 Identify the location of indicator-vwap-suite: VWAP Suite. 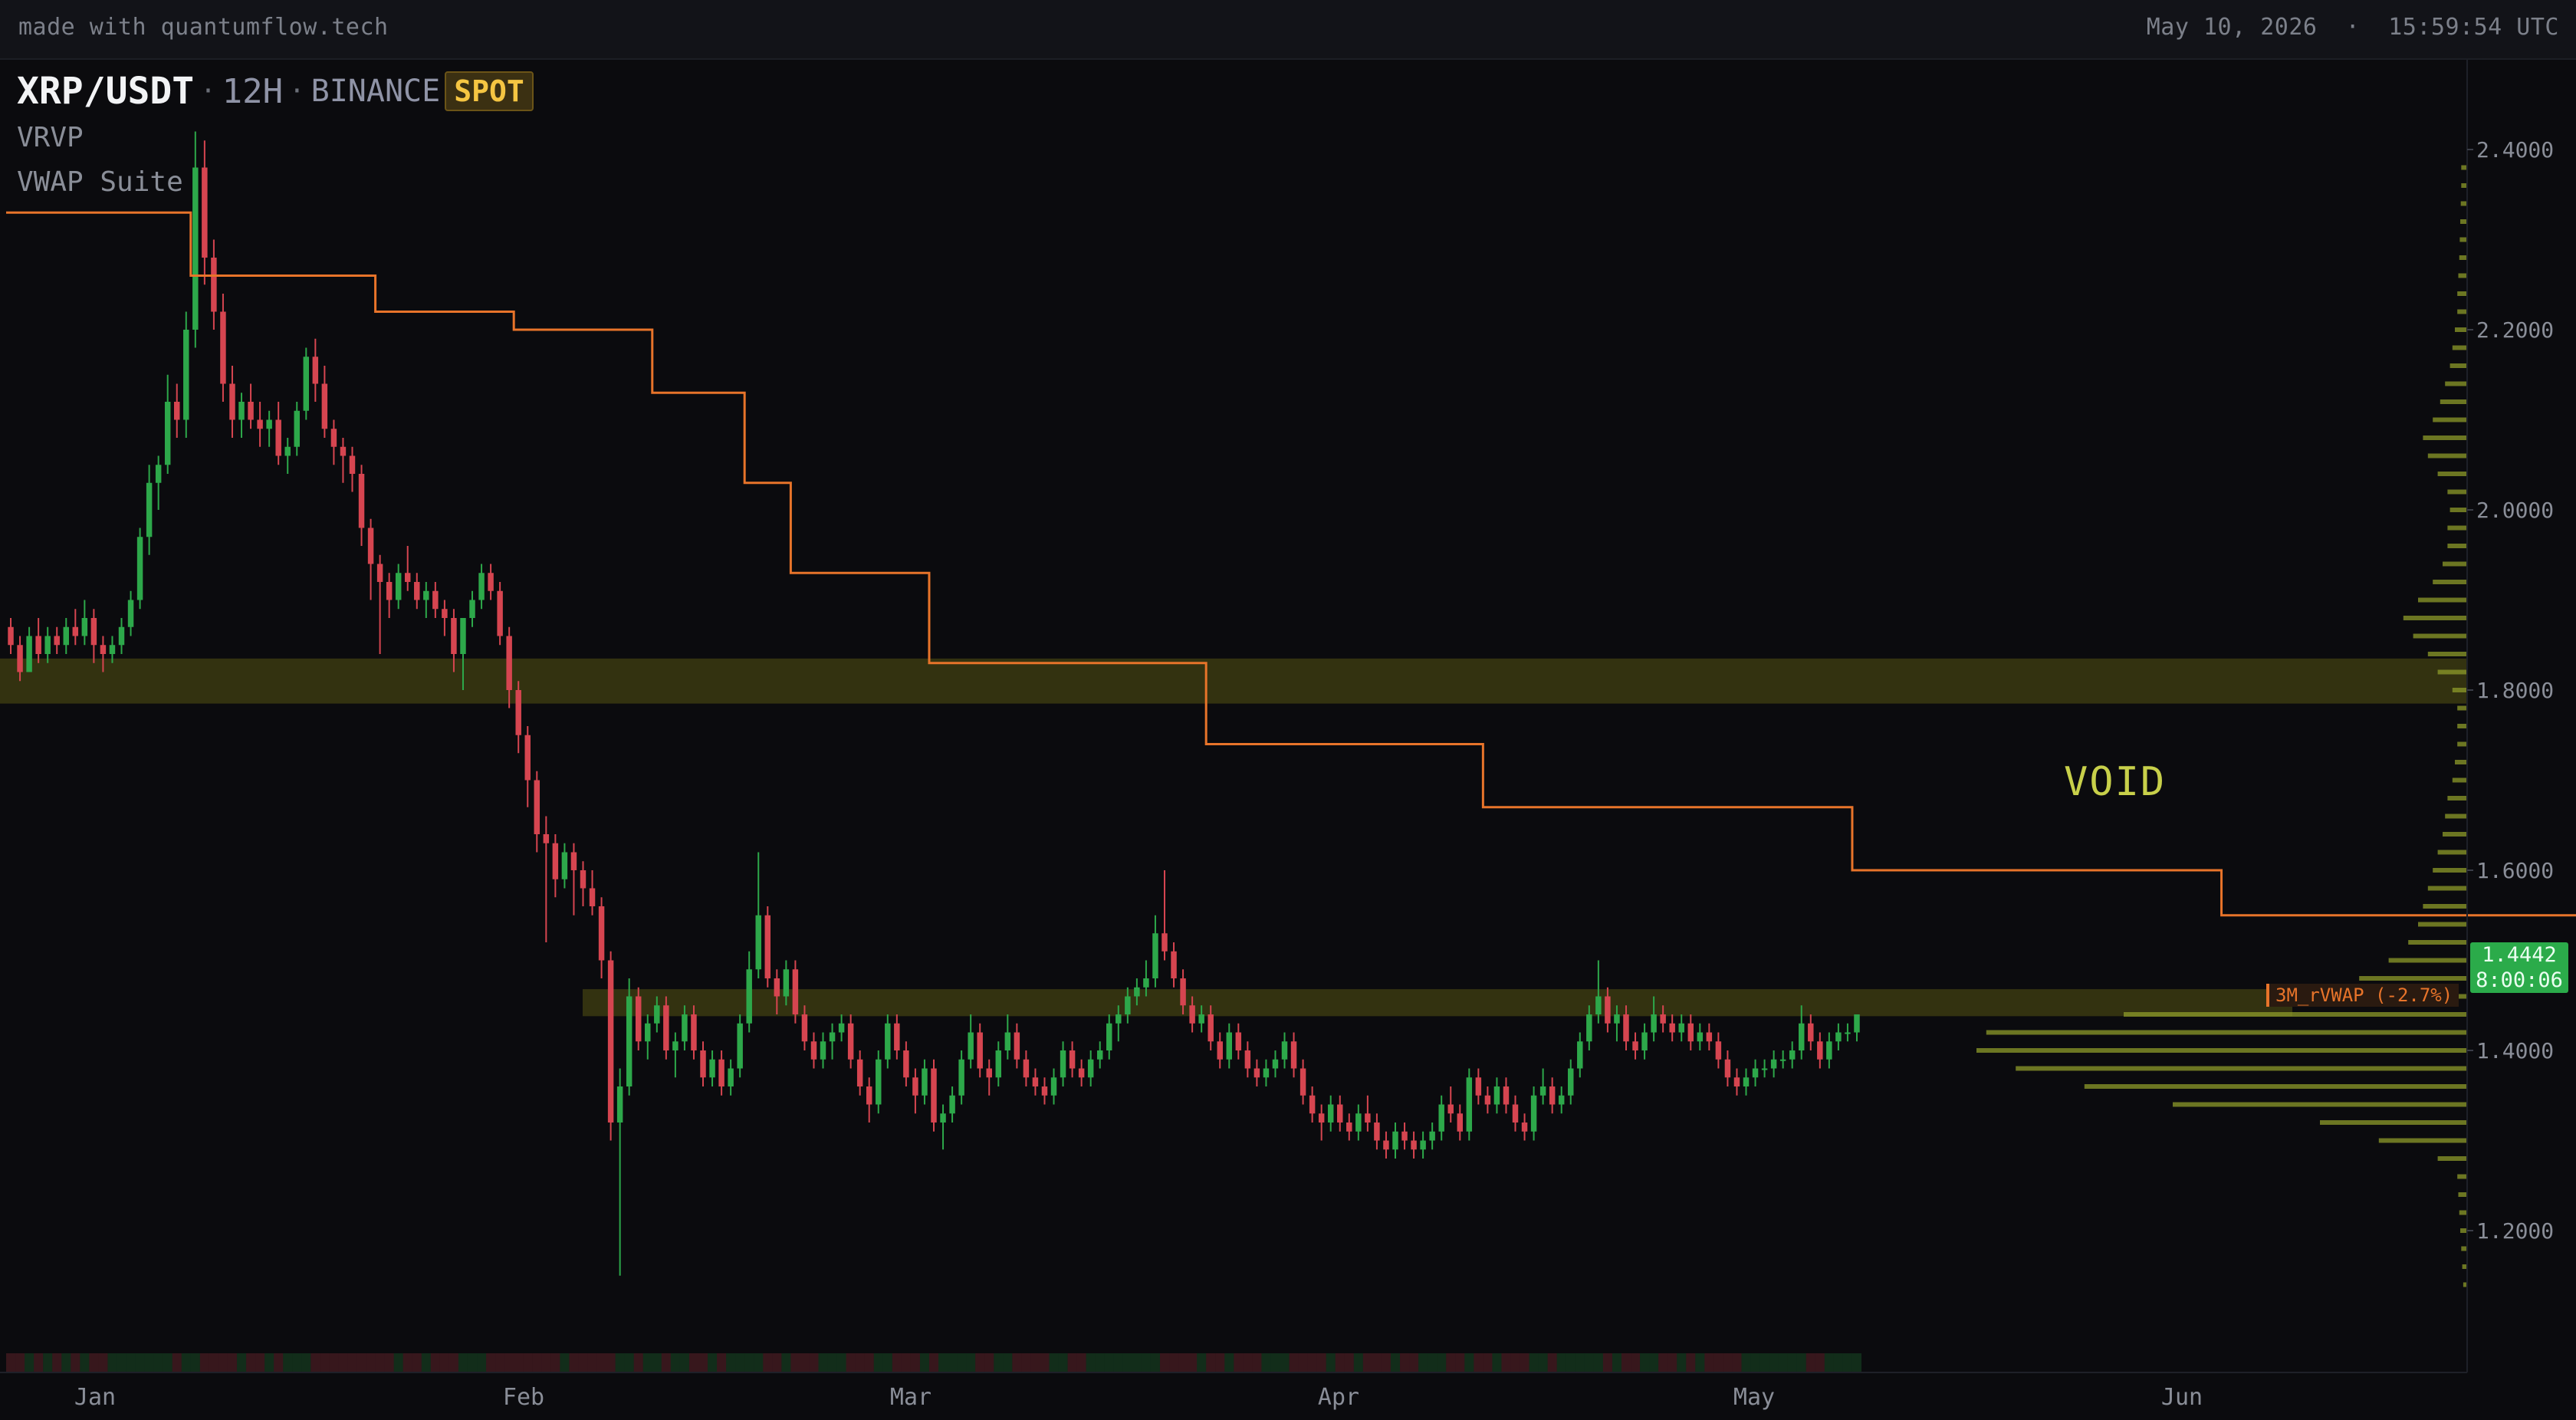
(275, 182).